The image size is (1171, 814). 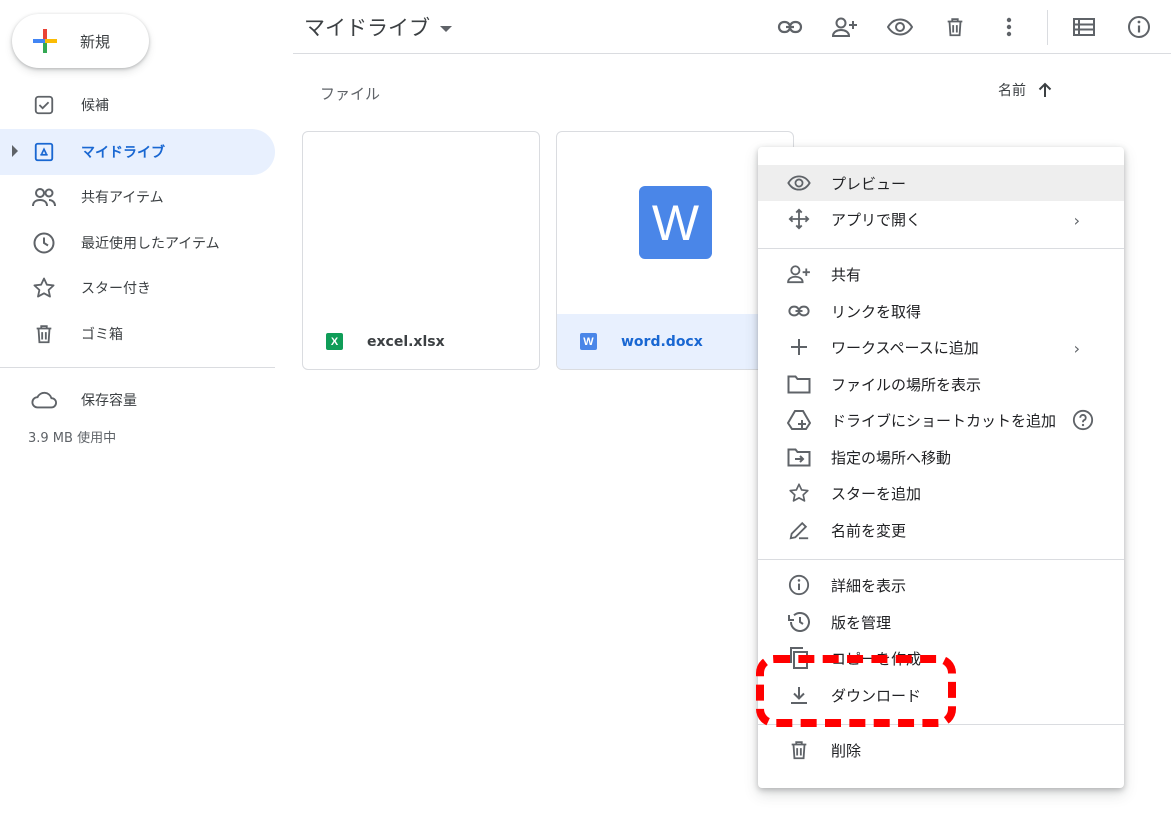 What do you see at coordinates (72, 438) in the screenshot?
I see `storage-usage: 3.9 MB 使用中` at bounding box center [72, 438].